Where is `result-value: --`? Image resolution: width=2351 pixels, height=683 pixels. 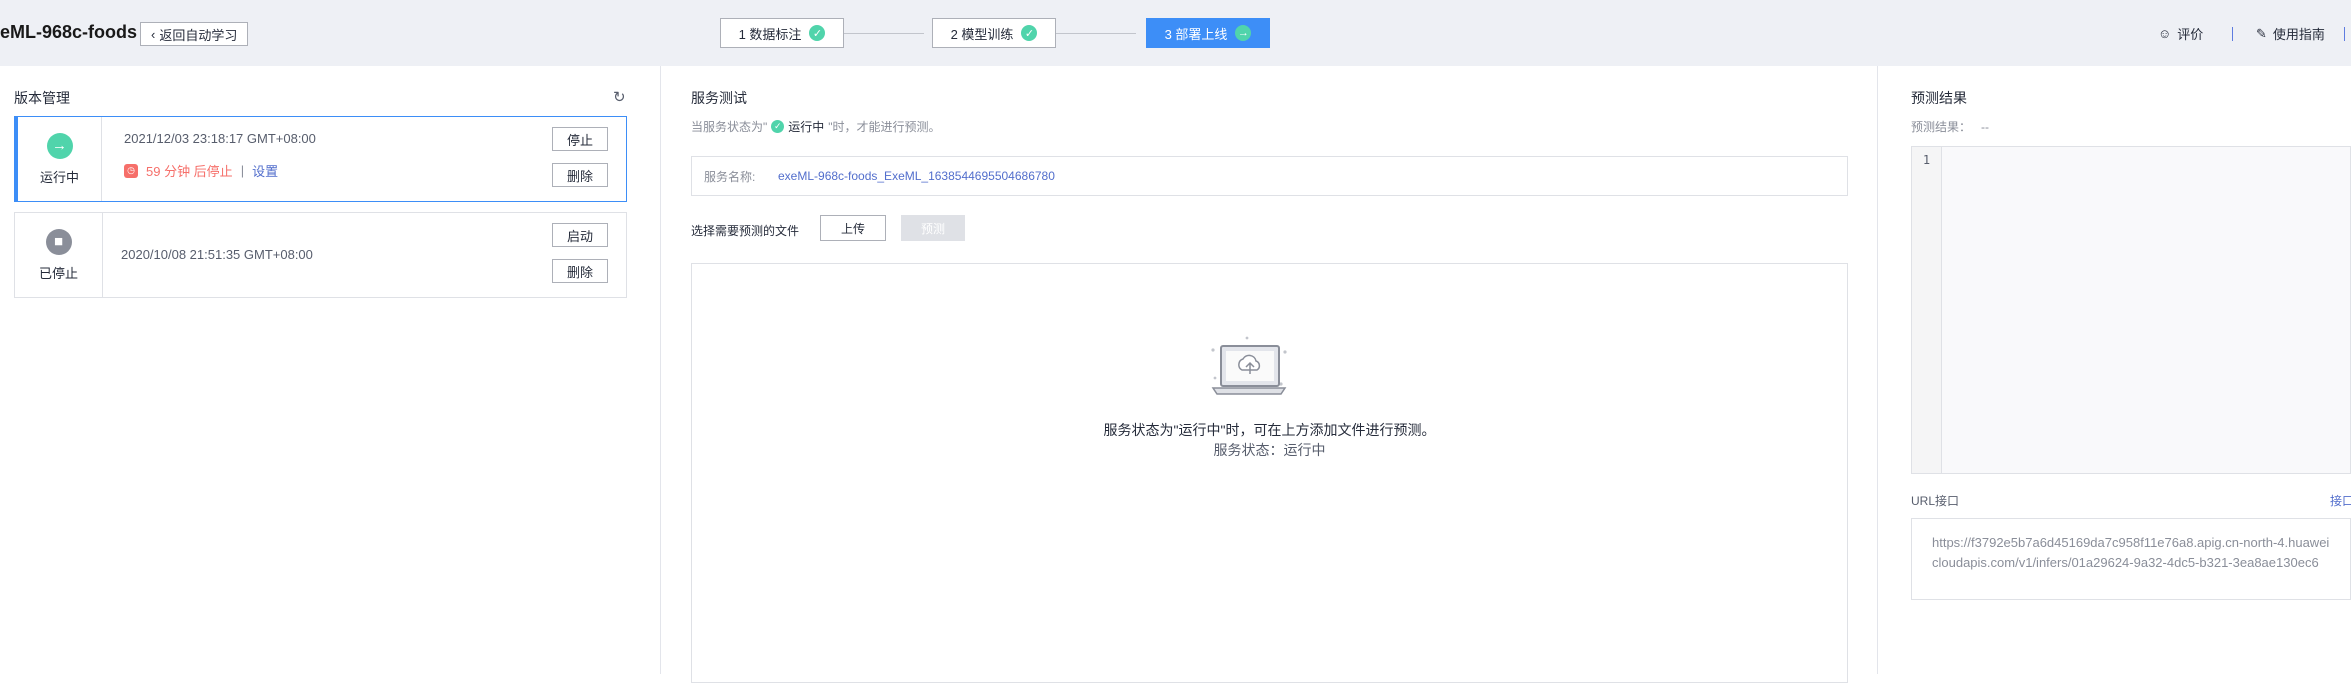 result-value: -- is located at coordinates (1985, 126).